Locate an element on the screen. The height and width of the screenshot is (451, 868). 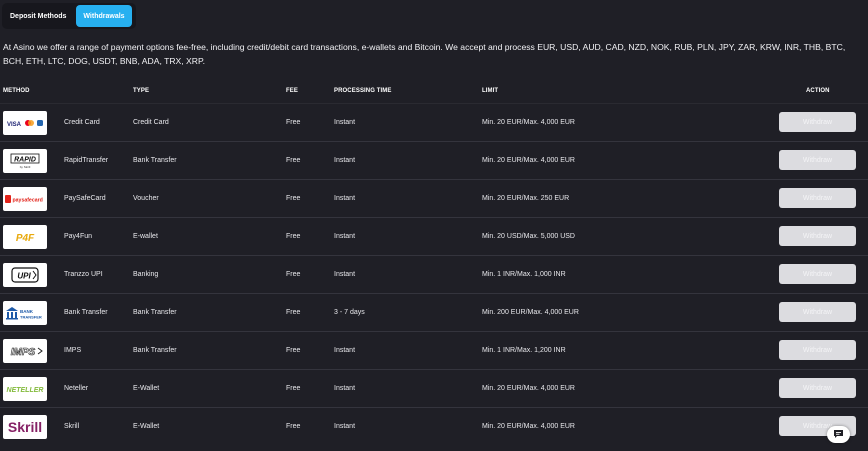
svg-text: Skrill is located at coordinates (25, 427).